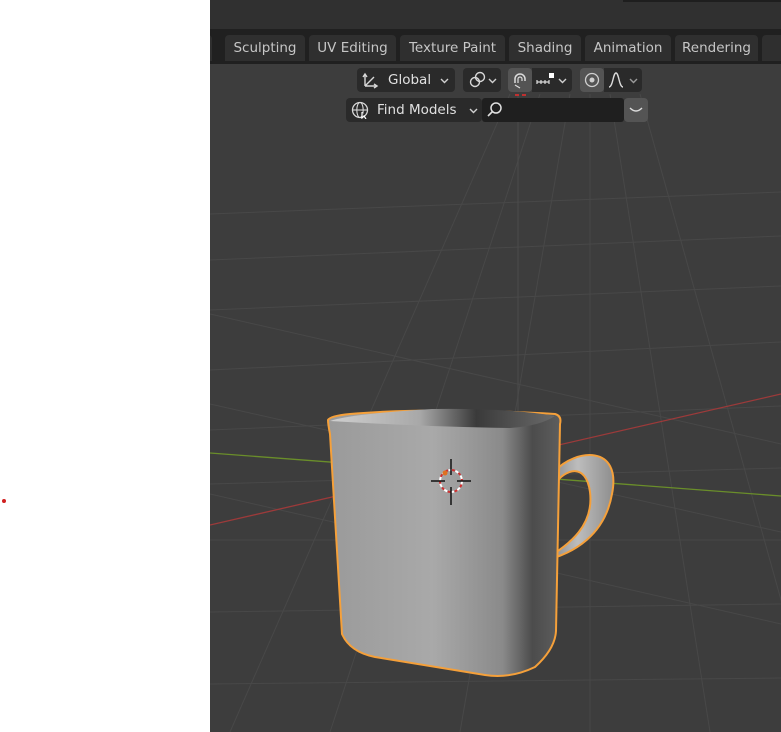  I want to click on snap-toggle, so click(520, 80).